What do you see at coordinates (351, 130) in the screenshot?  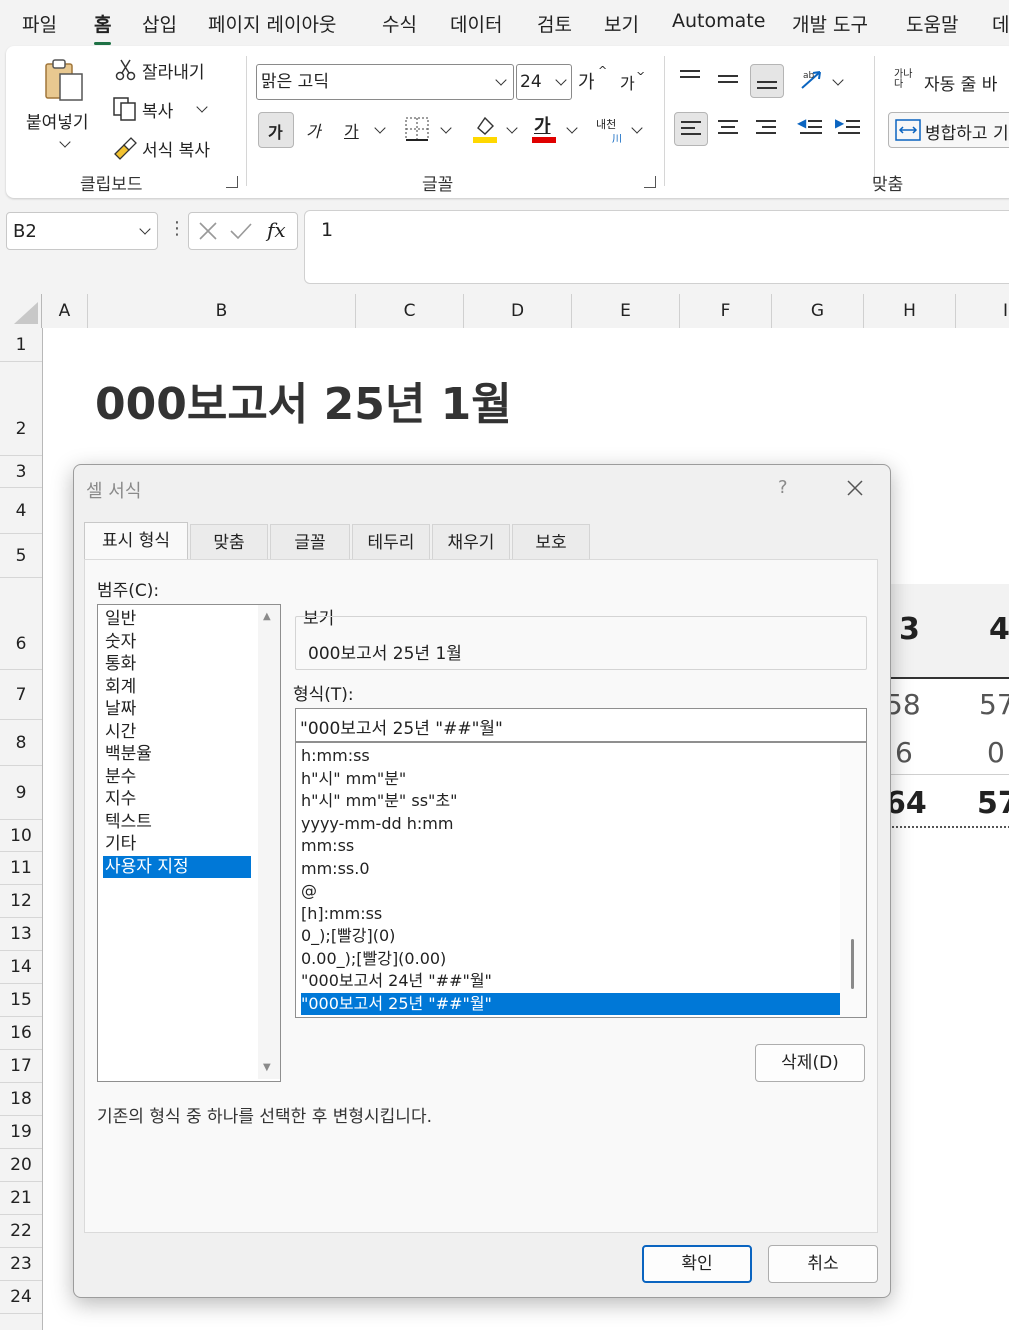 I see `underline-button: 가` at bounding box center [351, 130].